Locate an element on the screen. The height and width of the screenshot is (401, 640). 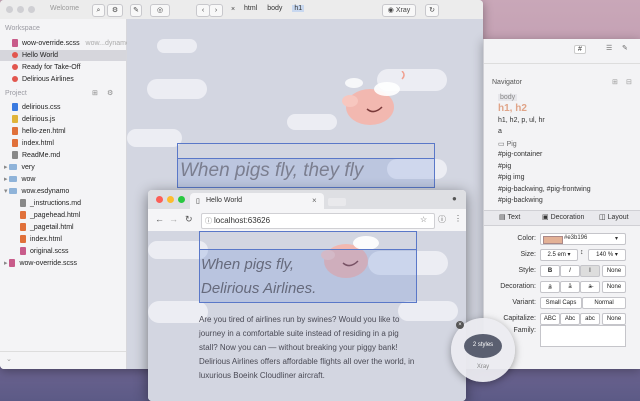
project-item: _pagehead.html is located at coordinates (63, 215).